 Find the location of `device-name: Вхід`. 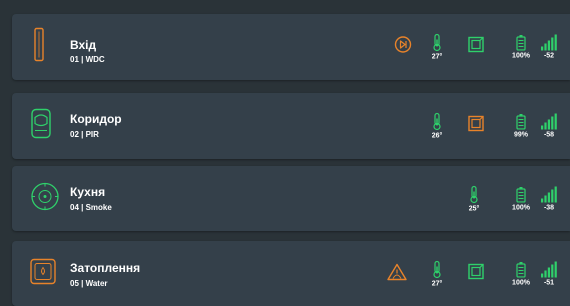

device-name: Вхід is located at coordinates (83, 45).